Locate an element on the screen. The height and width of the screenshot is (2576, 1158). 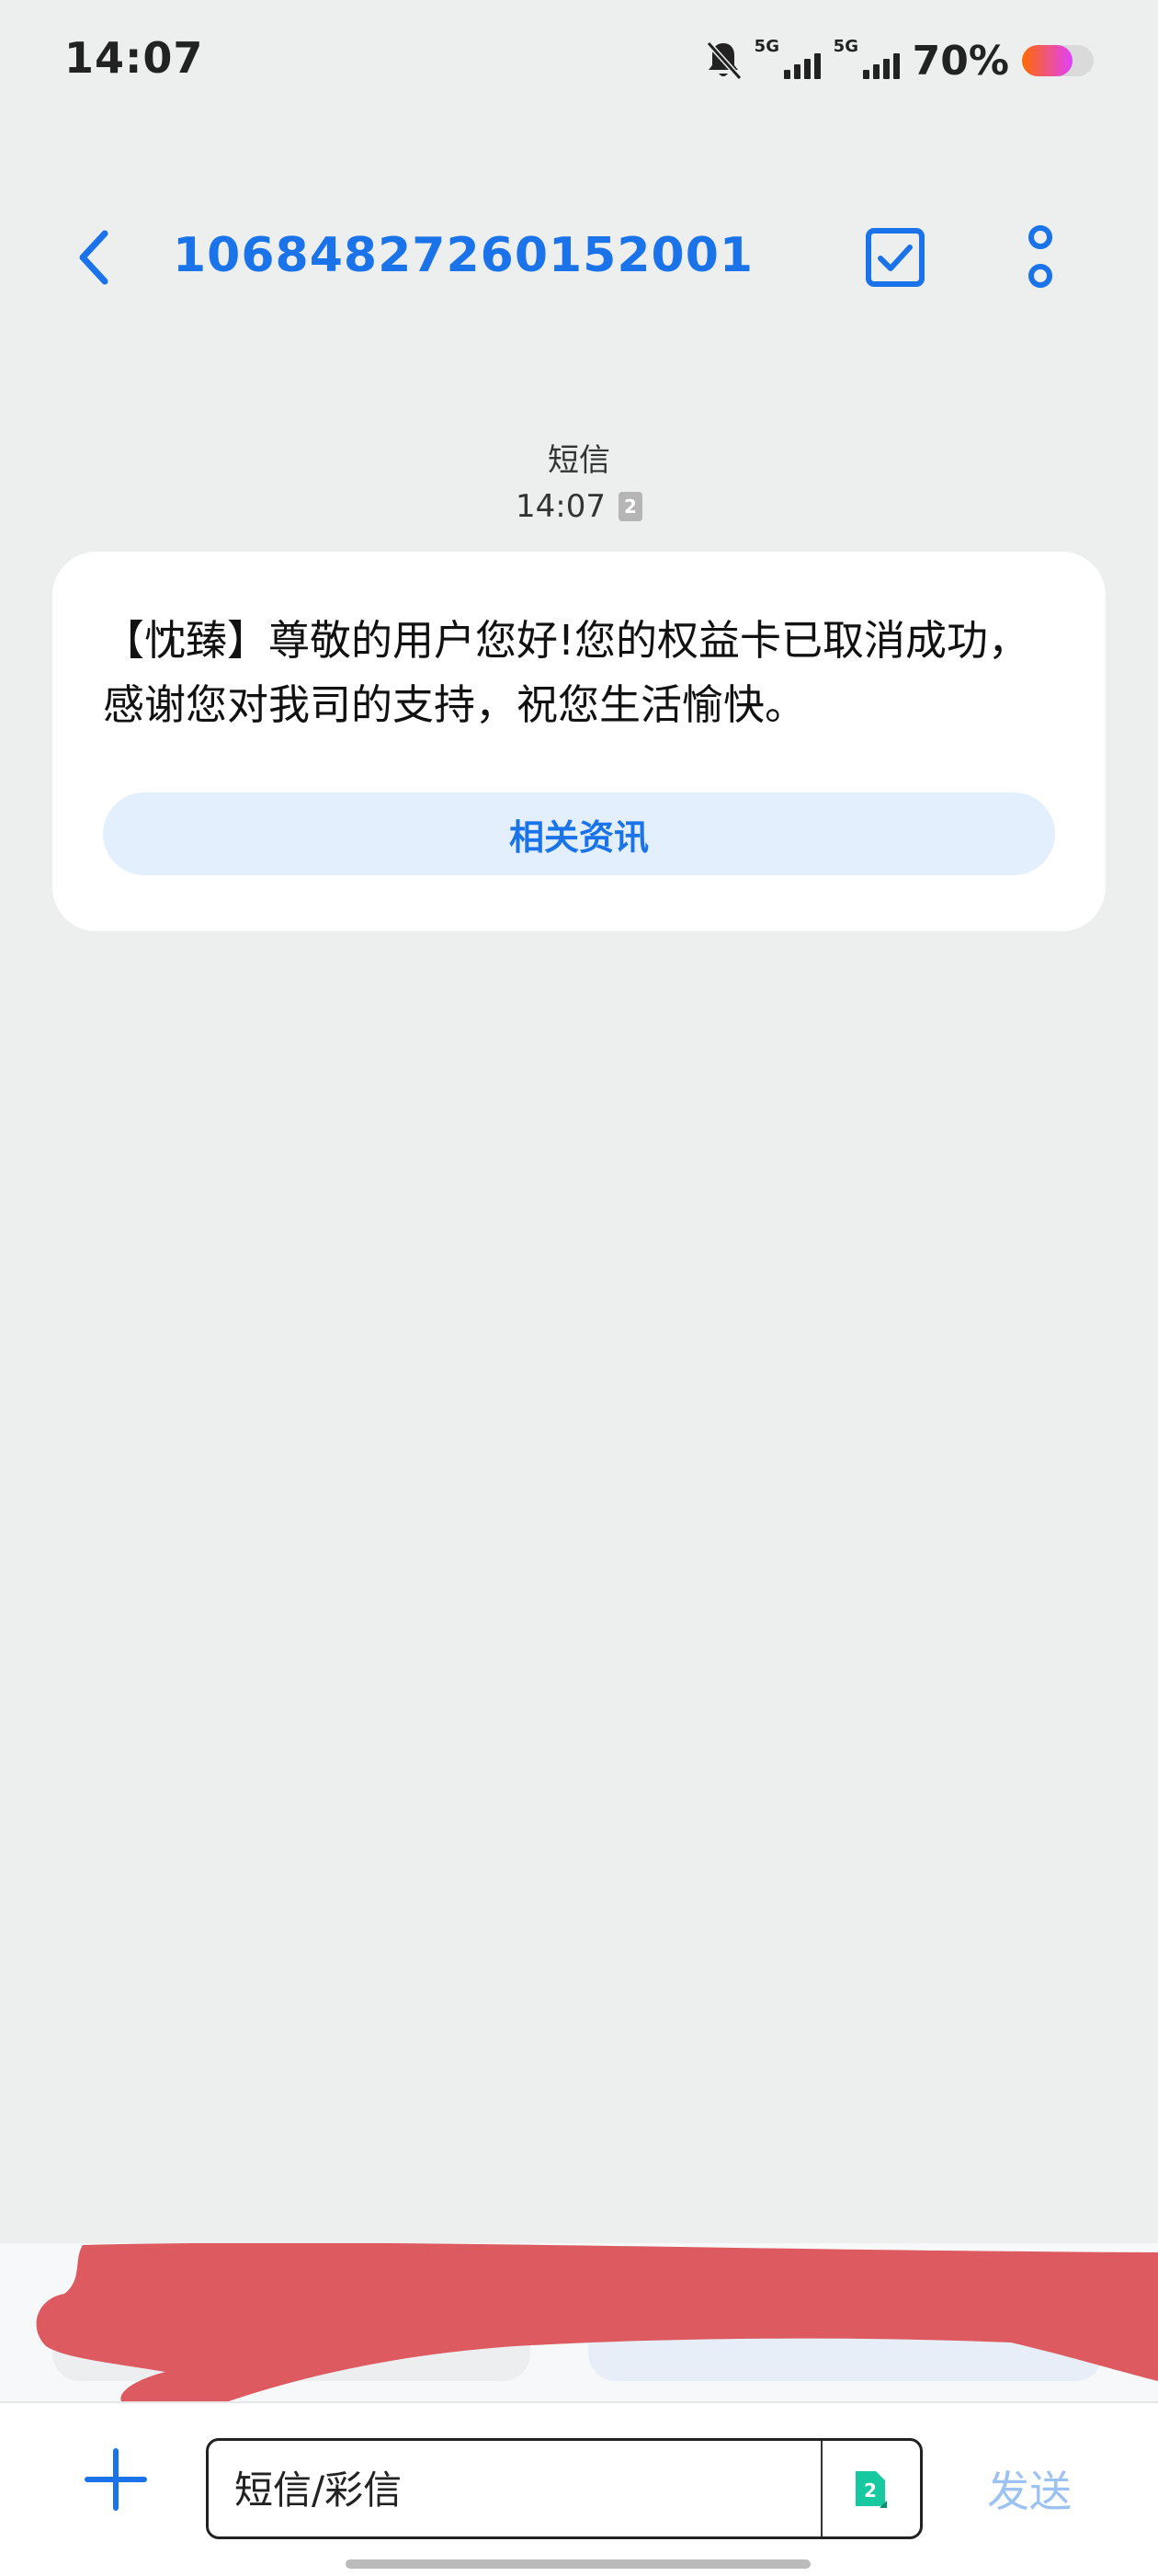
plus-icon is located at coordinates (116, 2479).